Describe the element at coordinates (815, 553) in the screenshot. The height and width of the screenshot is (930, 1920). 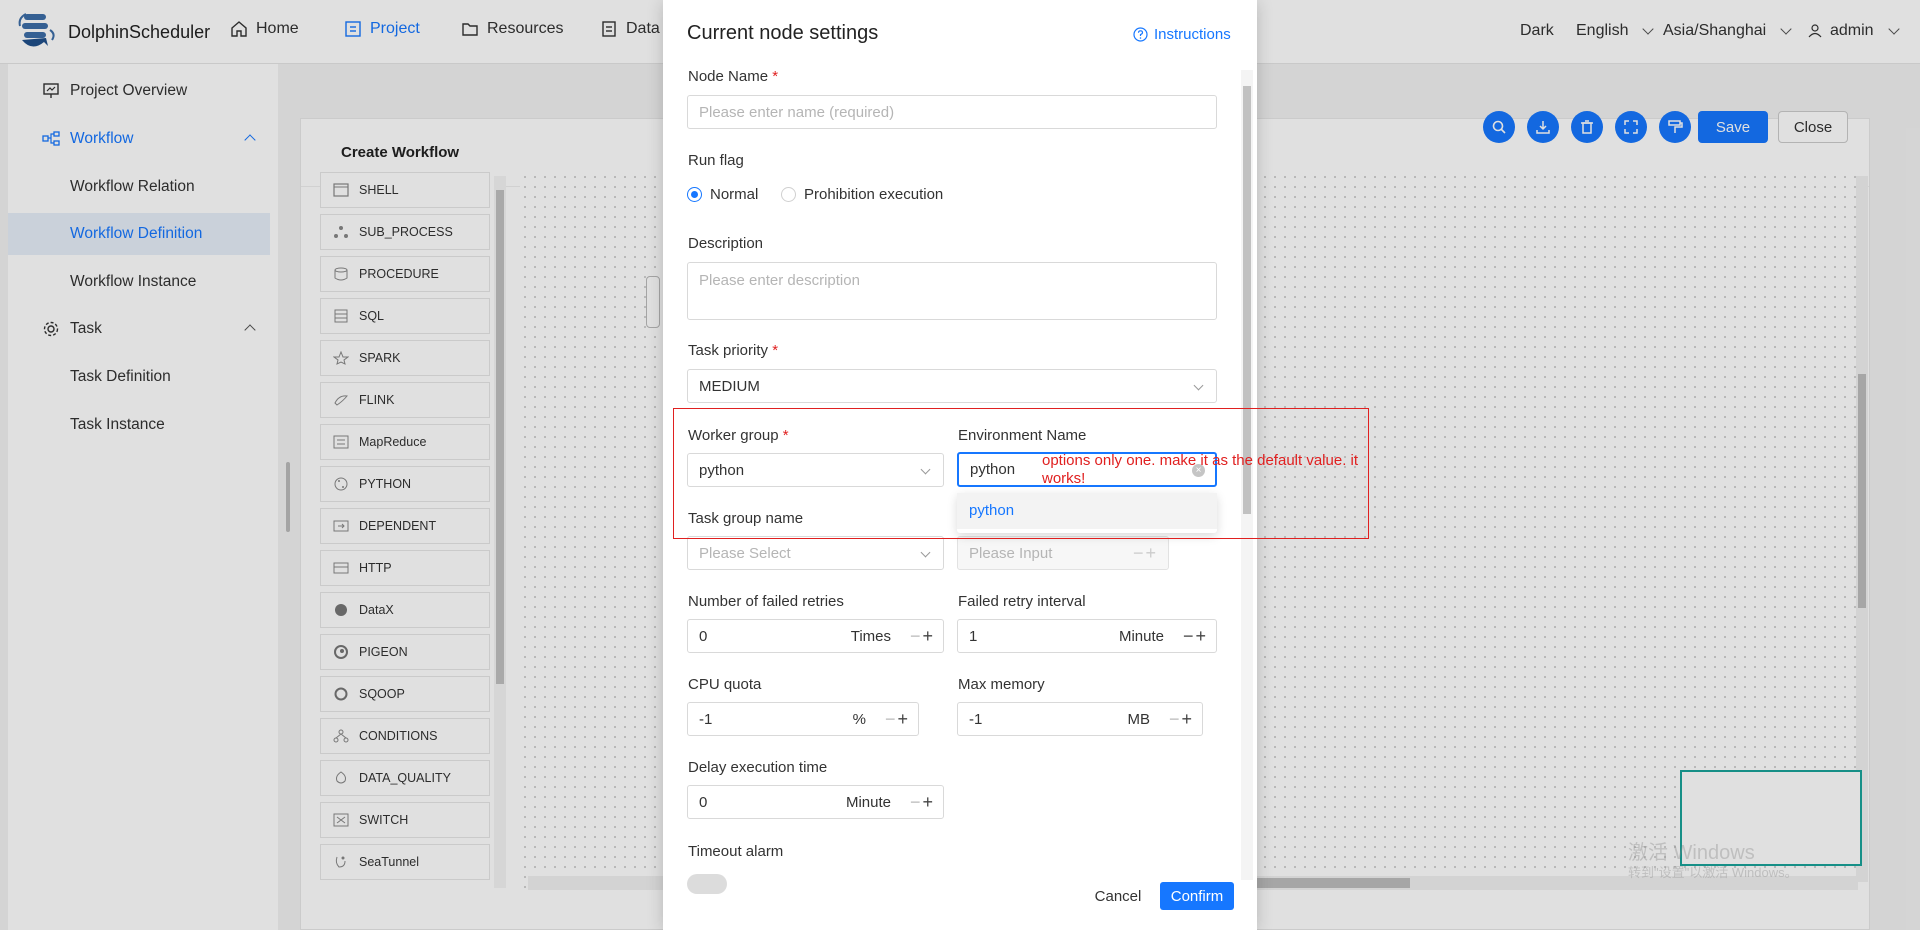
I see `task-group-select: Please Select` at that location.